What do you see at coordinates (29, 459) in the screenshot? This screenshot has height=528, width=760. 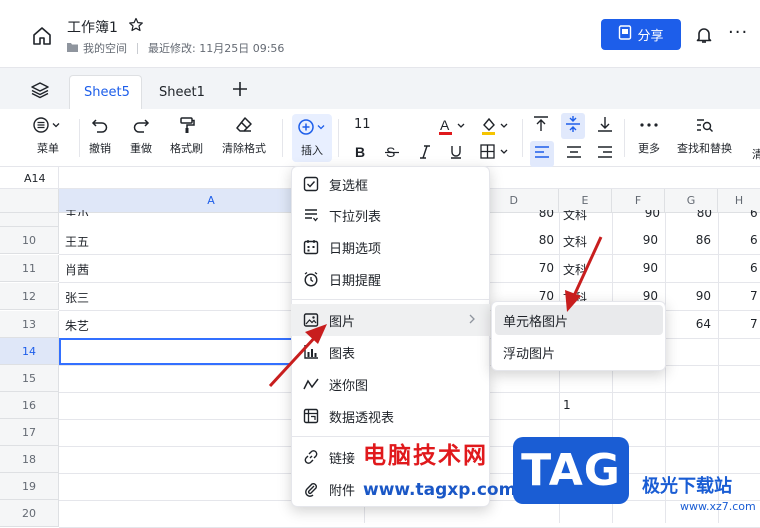 I see `row-header: 18` at bounding box center [29, 459].